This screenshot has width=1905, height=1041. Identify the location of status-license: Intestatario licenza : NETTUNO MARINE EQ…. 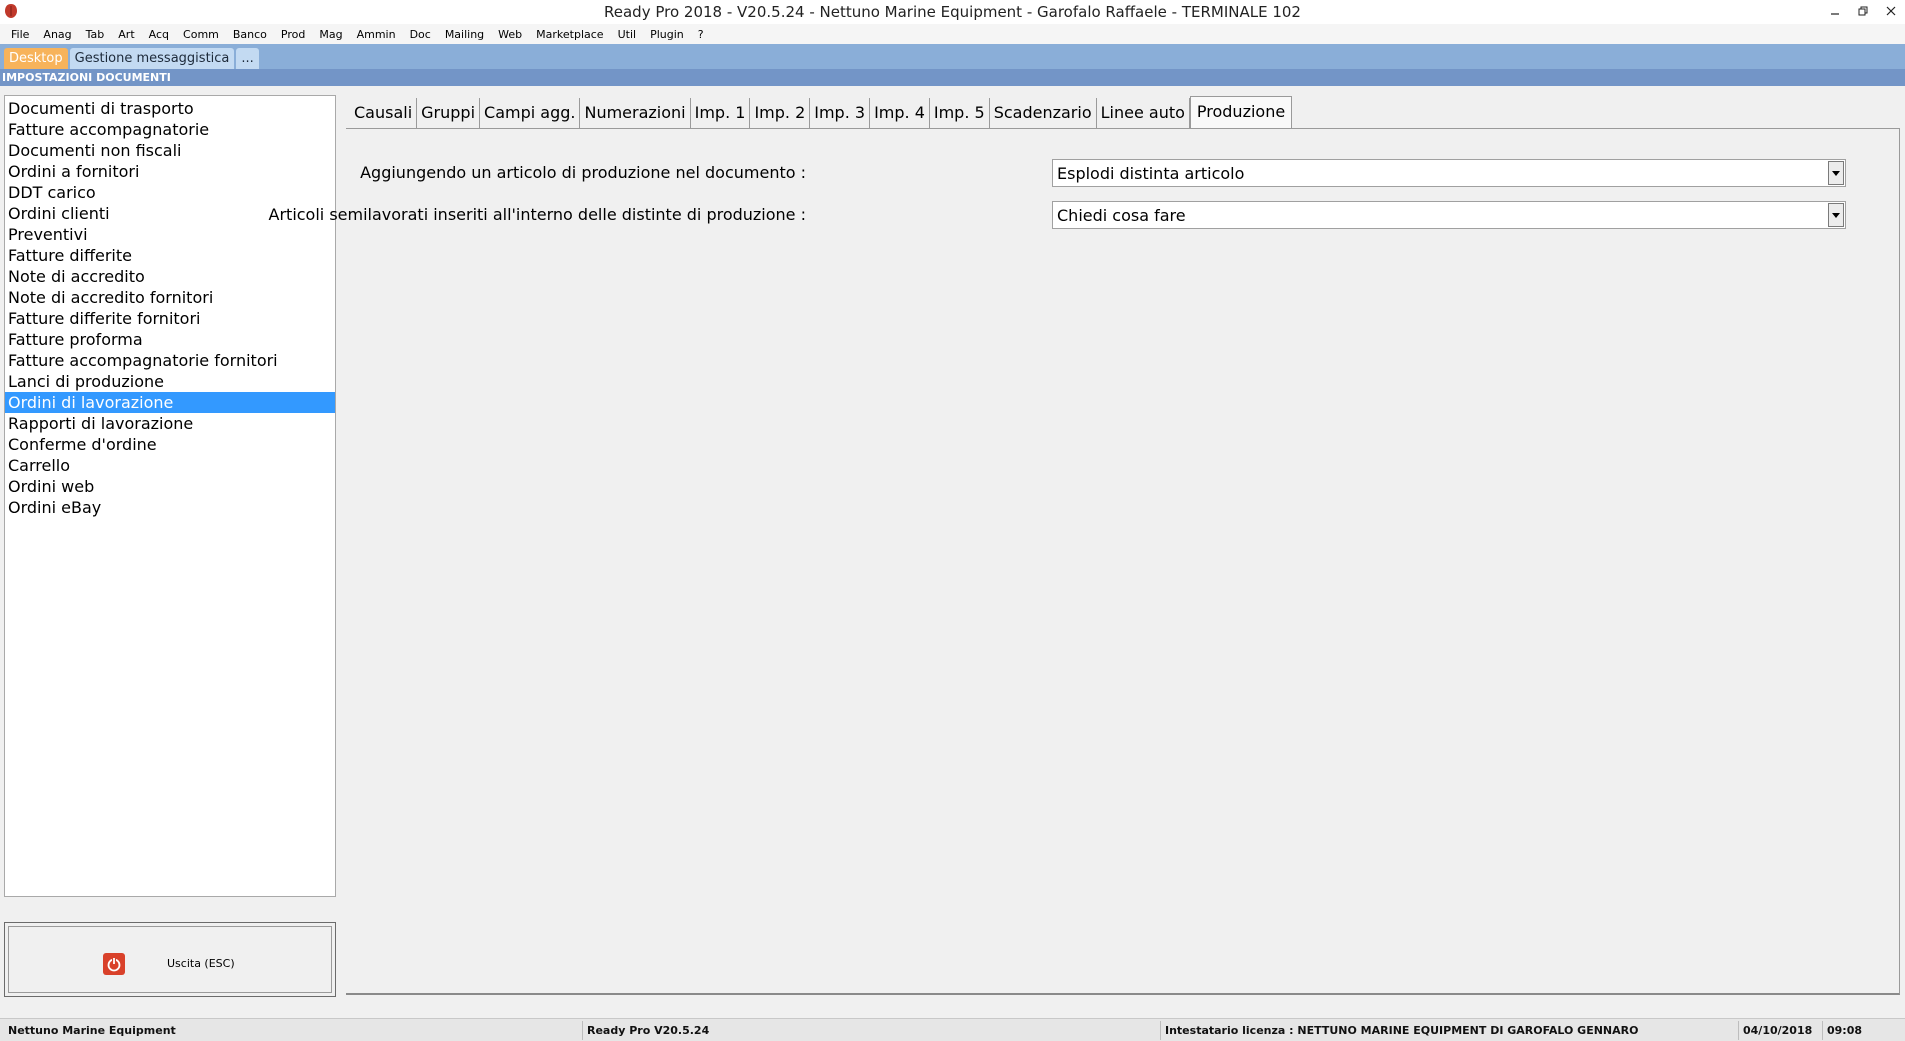
(1449, 1030).